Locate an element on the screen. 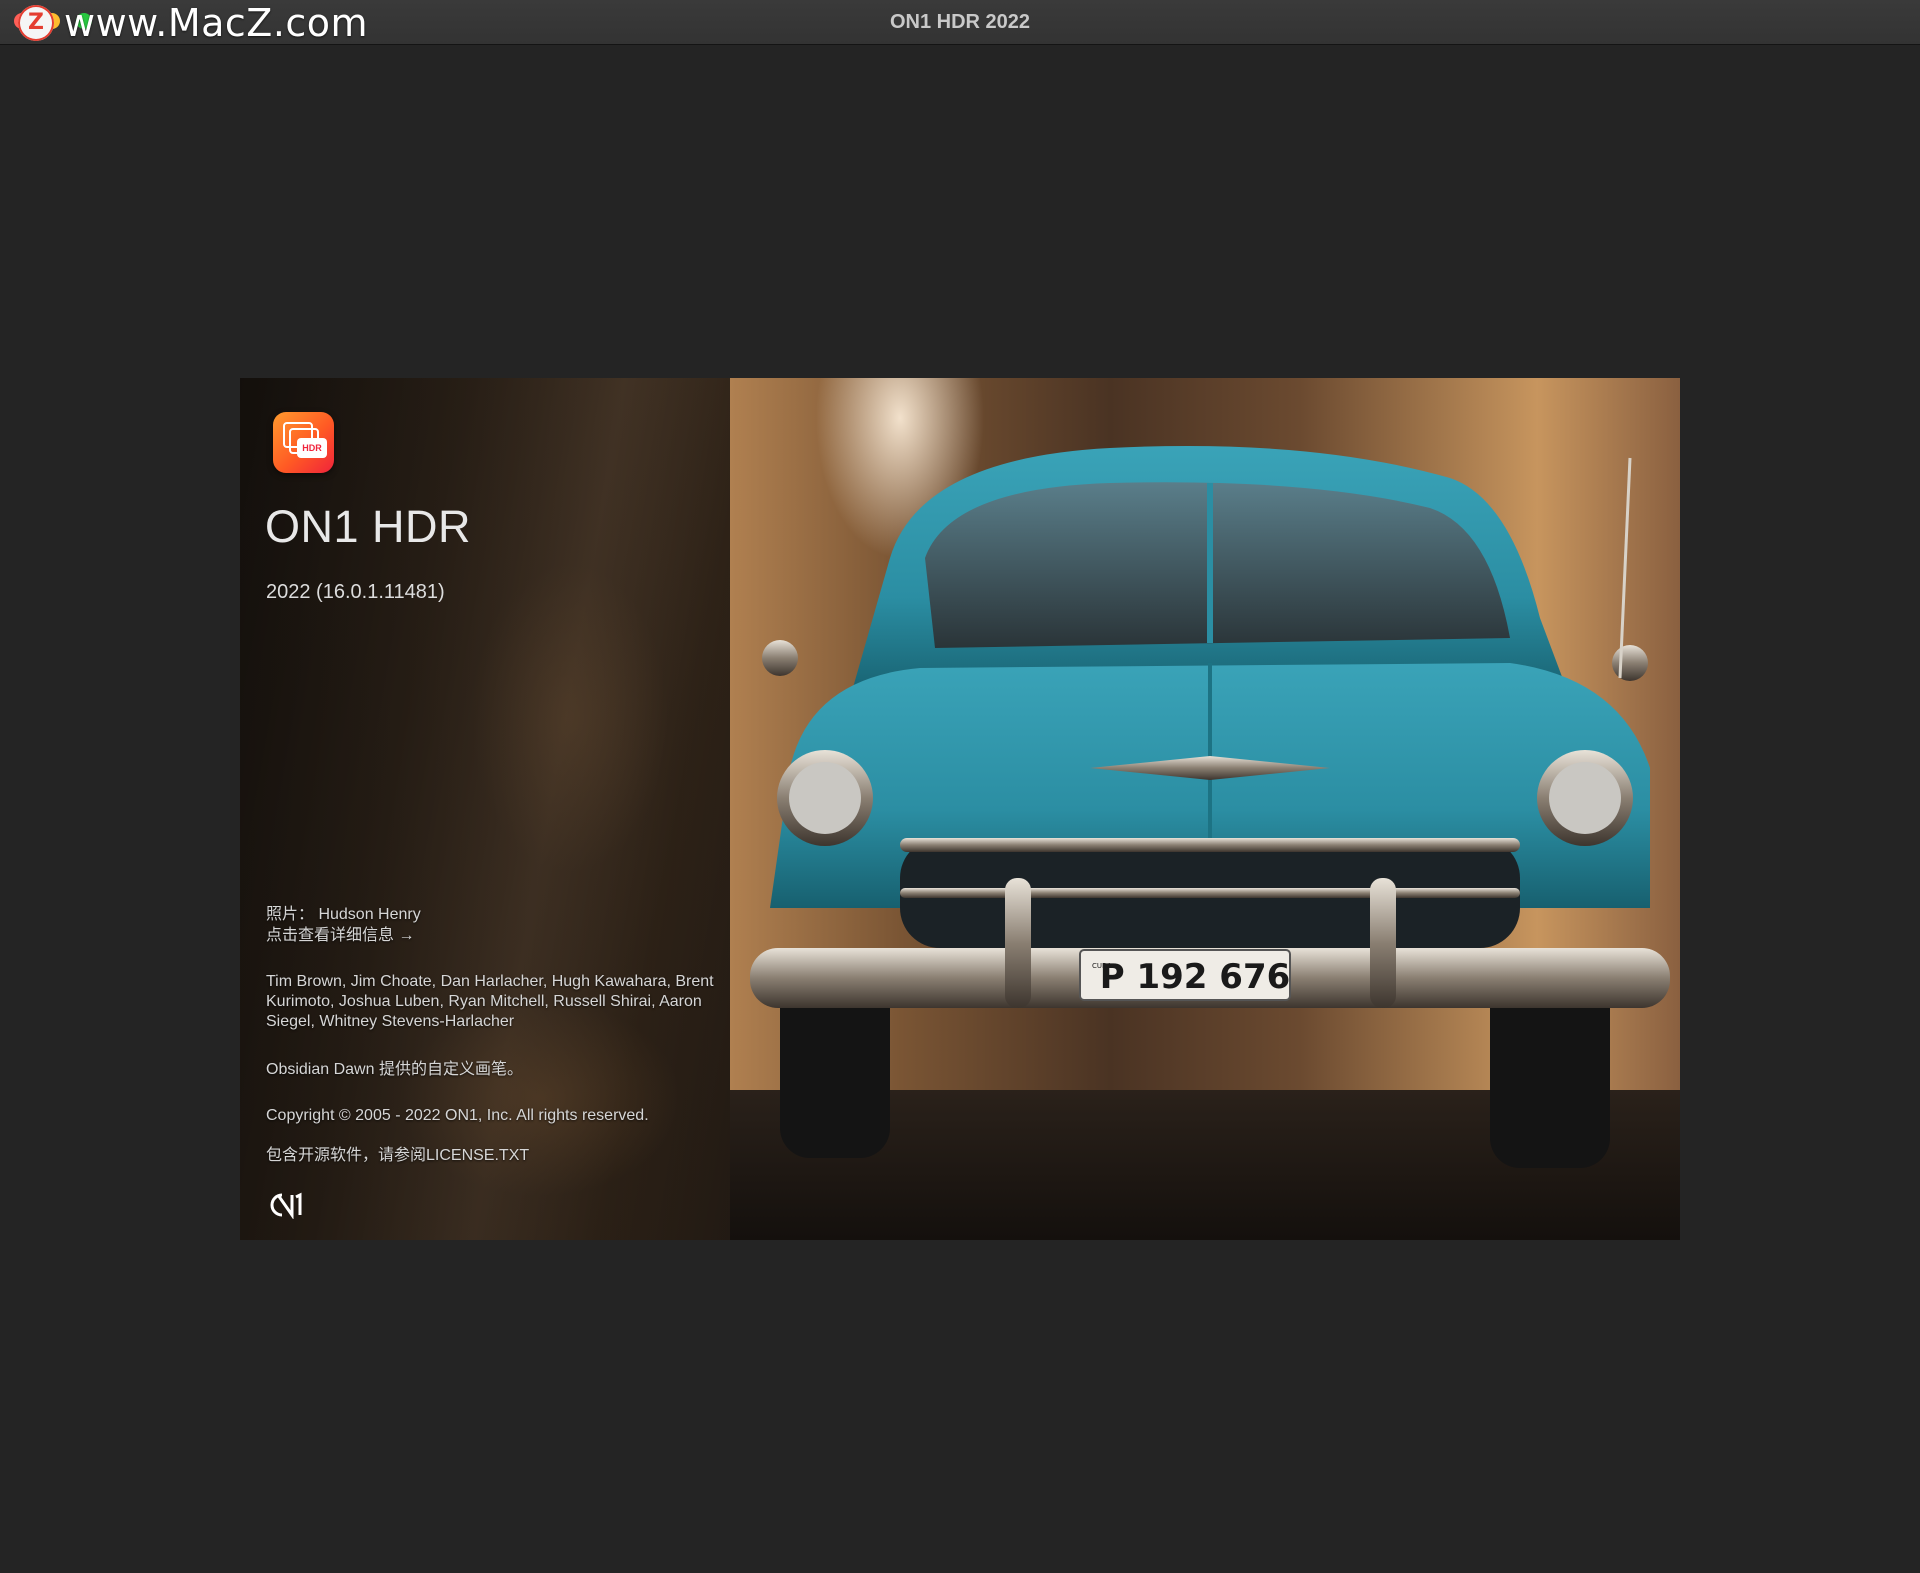  photo-details-link: 点击查看详细信息 → is located at coordinates (340, 936).